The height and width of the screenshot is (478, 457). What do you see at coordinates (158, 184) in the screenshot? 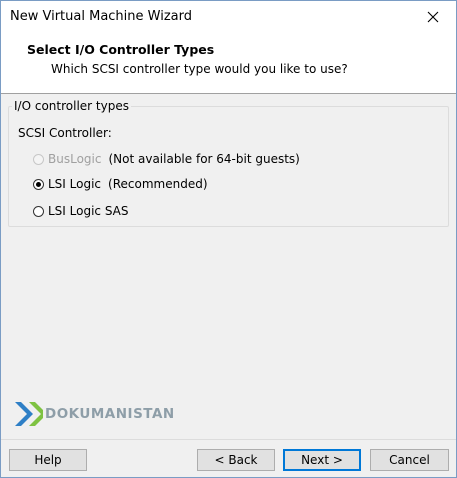
I see `radio-note: (Recommended)` at bounding box center [158, 184].